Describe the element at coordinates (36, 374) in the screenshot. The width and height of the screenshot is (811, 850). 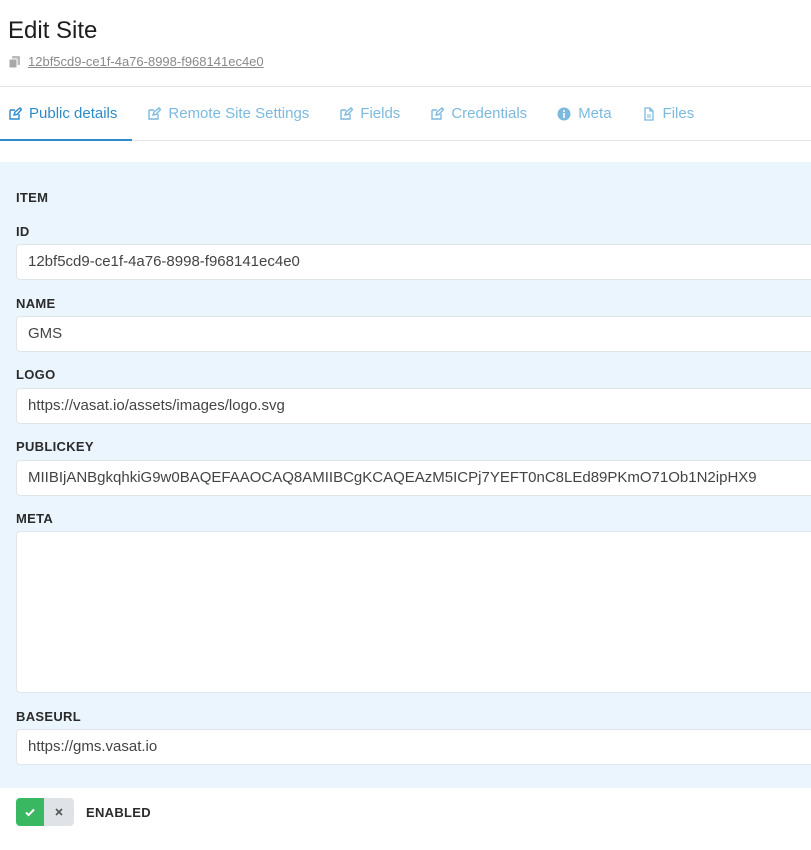
I see `logo-label: LOGO` at that location.